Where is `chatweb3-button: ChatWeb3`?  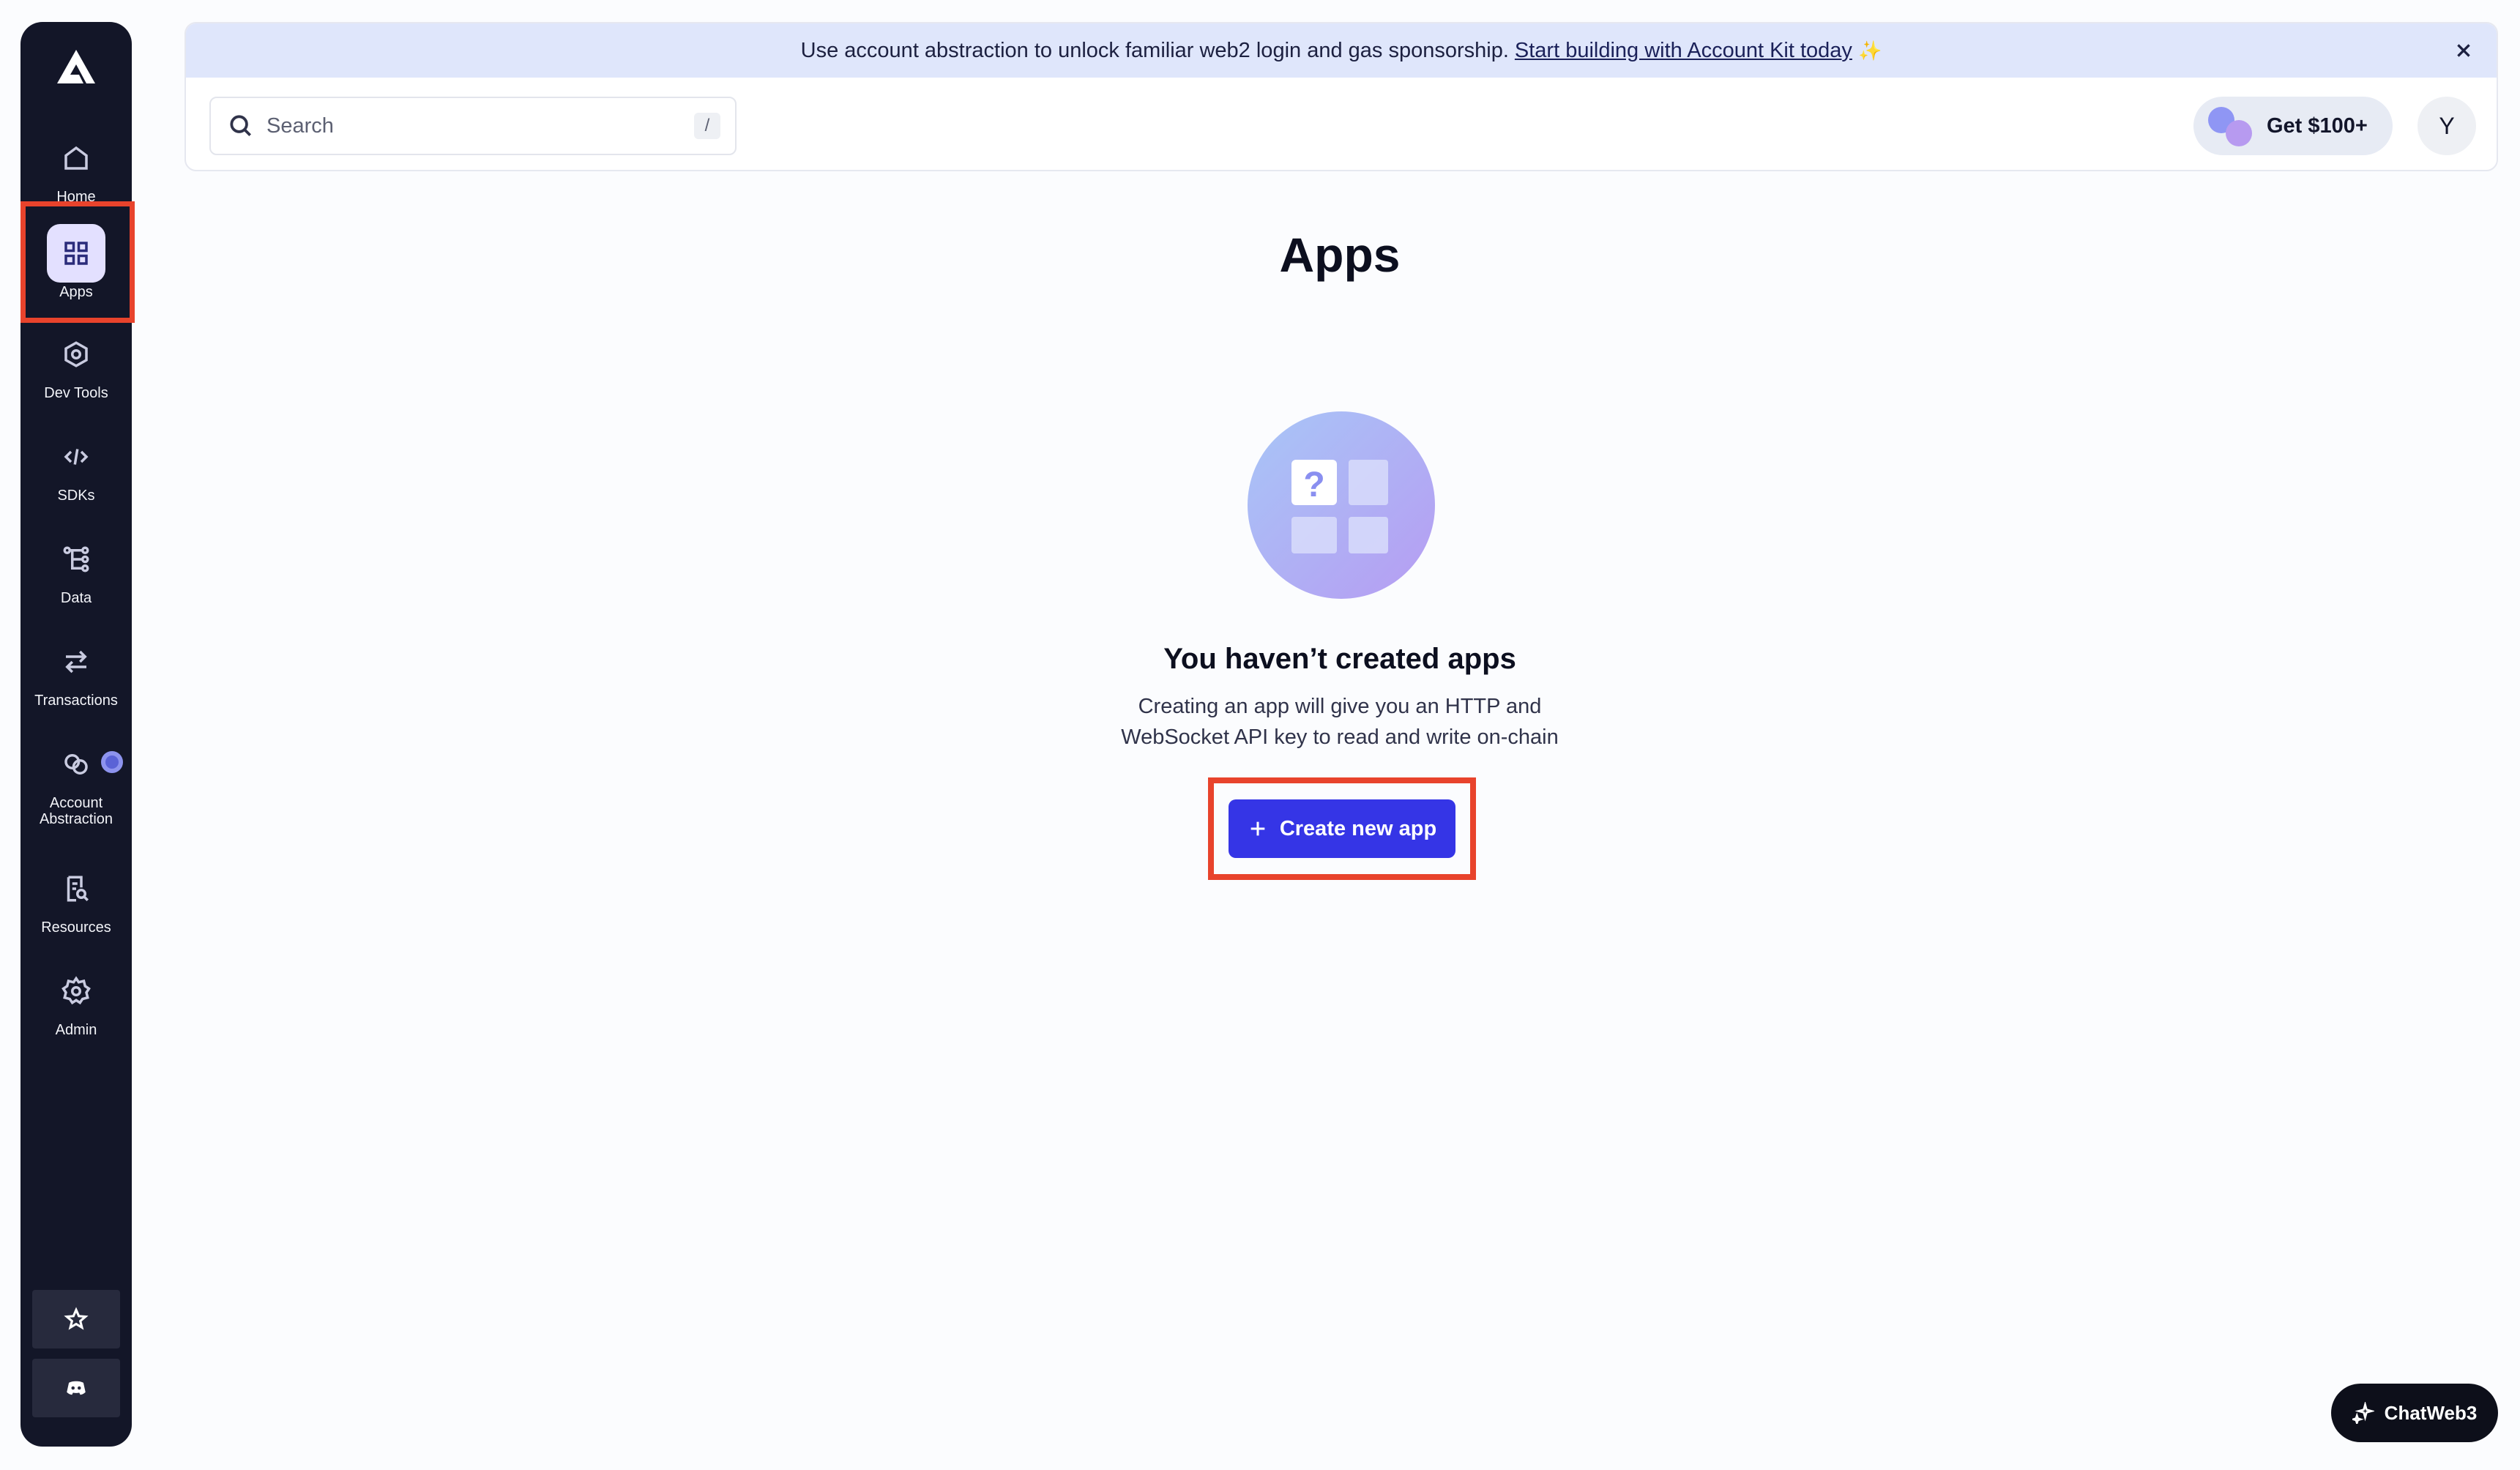 chatweb3-button: ChatWeb3 is located at coordinates (2414, 1413).